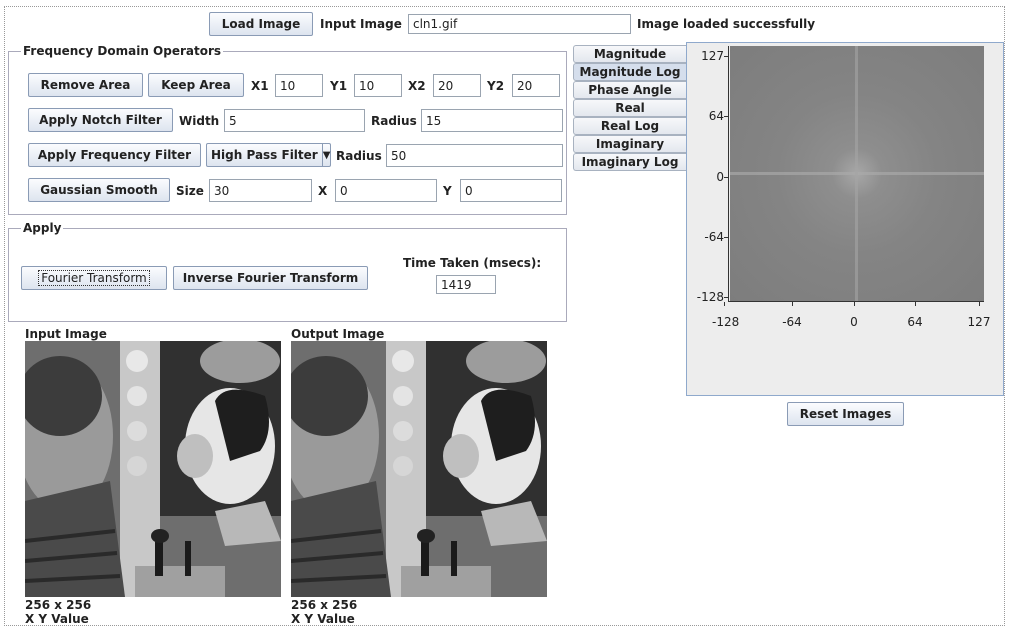 Image resolution: width=1010 pixels, height=632 pixels. I want to click on width-field: 5, so click(294, 120).